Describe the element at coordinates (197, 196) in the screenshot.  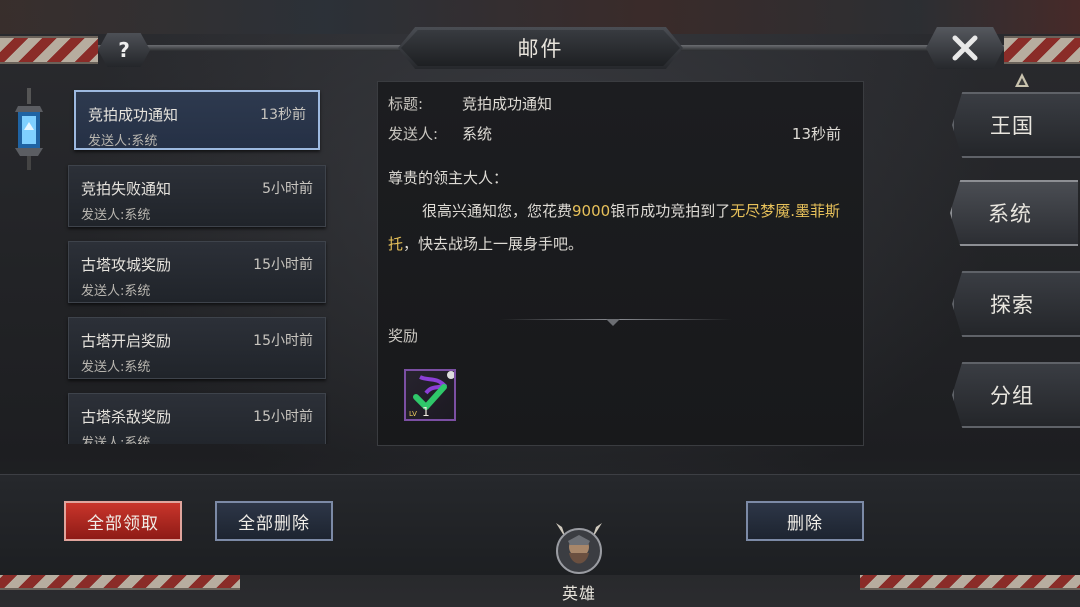
I see `mail-item: 竞拍失败通知 5小时前 发送人:系统` at that location.